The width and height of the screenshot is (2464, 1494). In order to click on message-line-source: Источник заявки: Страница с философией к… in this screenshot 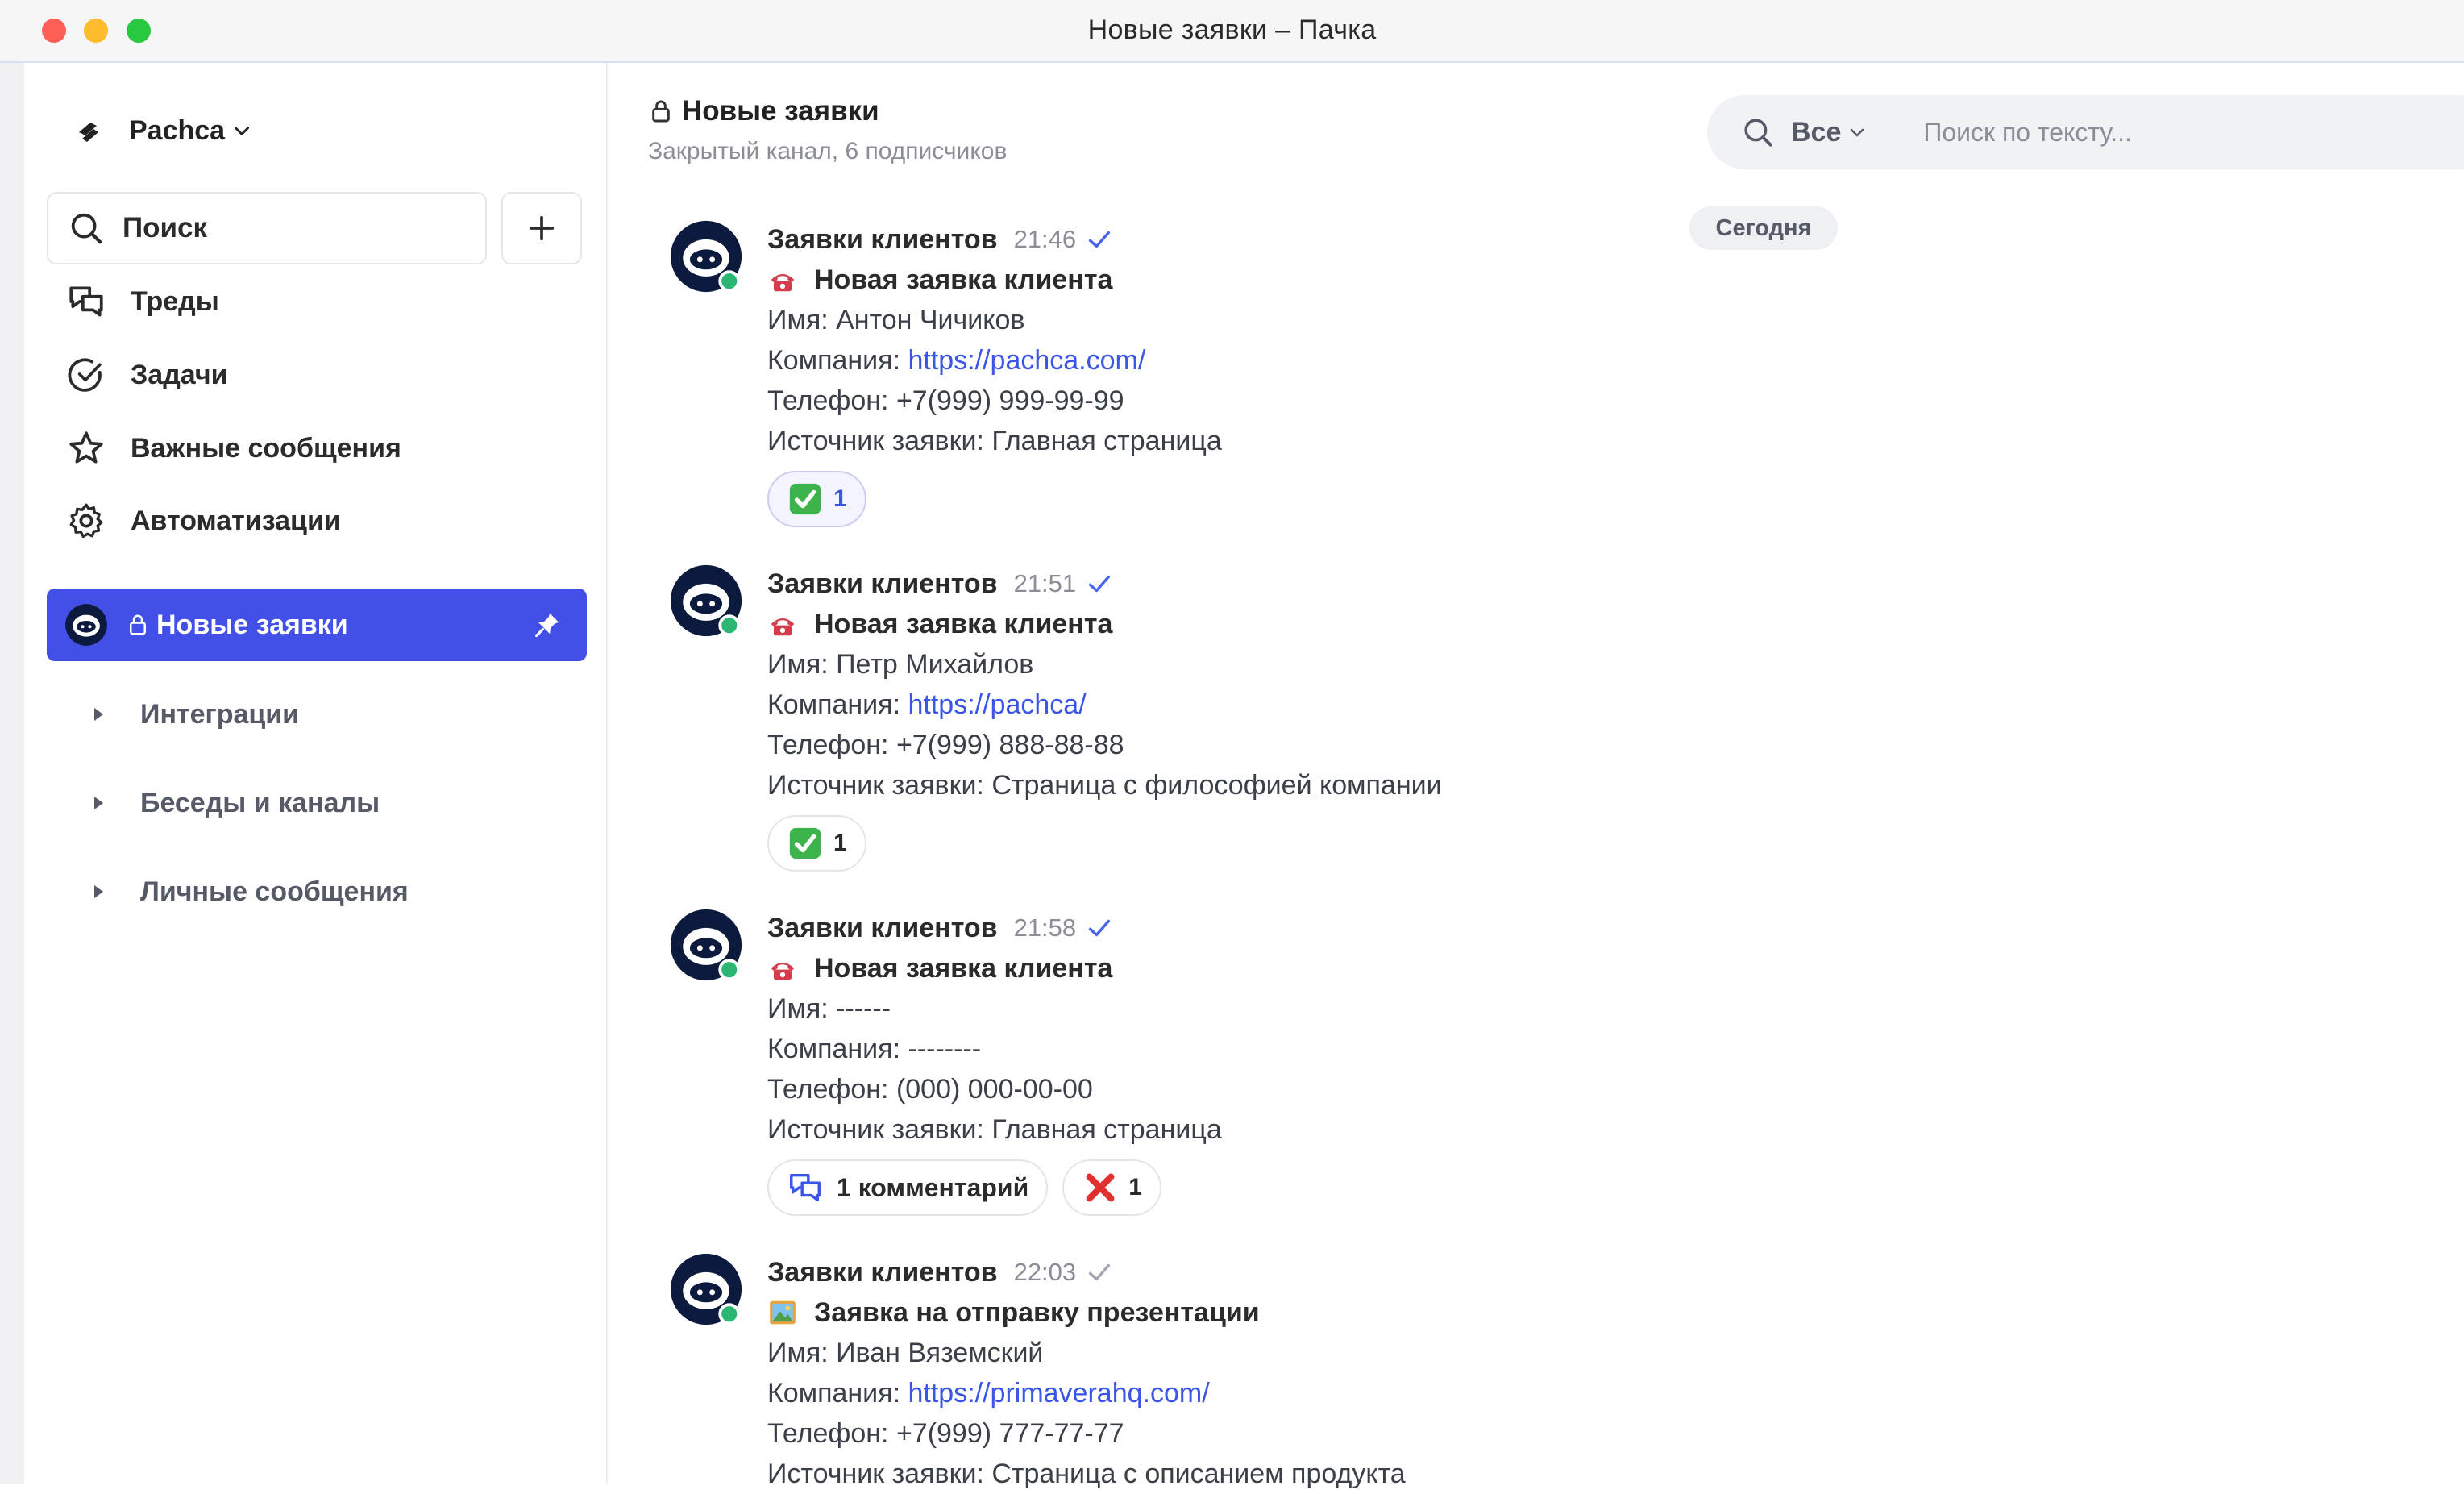, I will do `click(1104, 785)`.